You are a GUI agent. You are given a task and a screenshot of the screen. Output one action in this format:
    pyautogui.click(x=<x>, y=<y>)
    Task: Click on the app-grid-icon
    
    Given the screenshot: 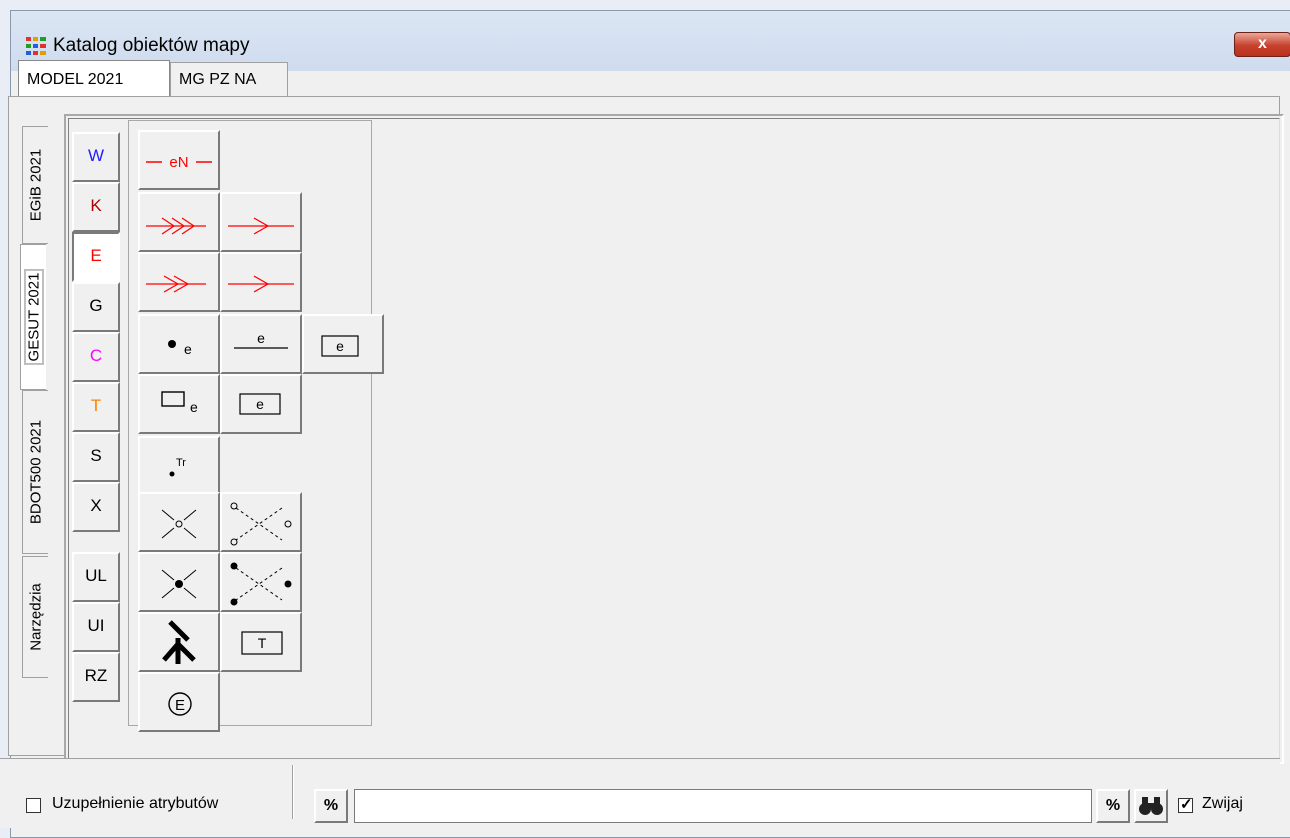 What is the action you would take?
    pyautogui.click(x=36, y=46)
    